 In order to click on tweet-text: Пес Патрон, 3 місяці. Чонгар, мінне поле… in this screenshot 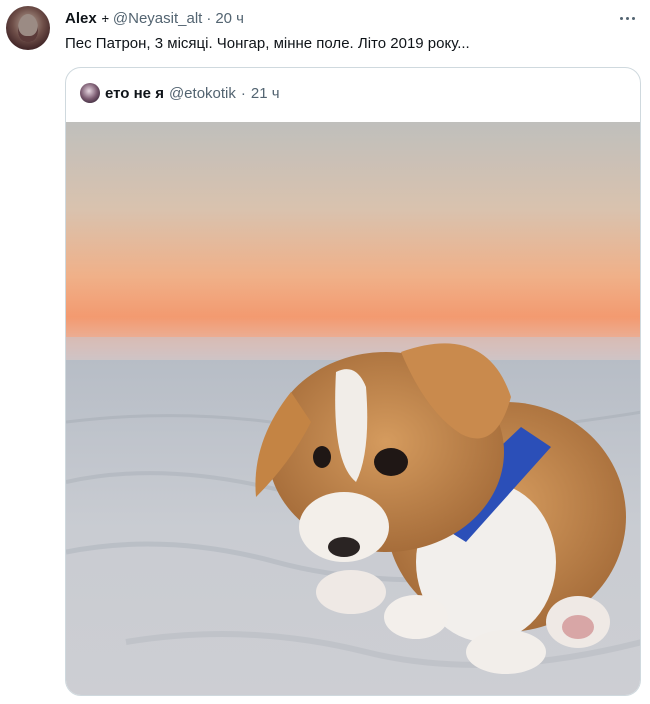, I will do `click(267, 43)`.